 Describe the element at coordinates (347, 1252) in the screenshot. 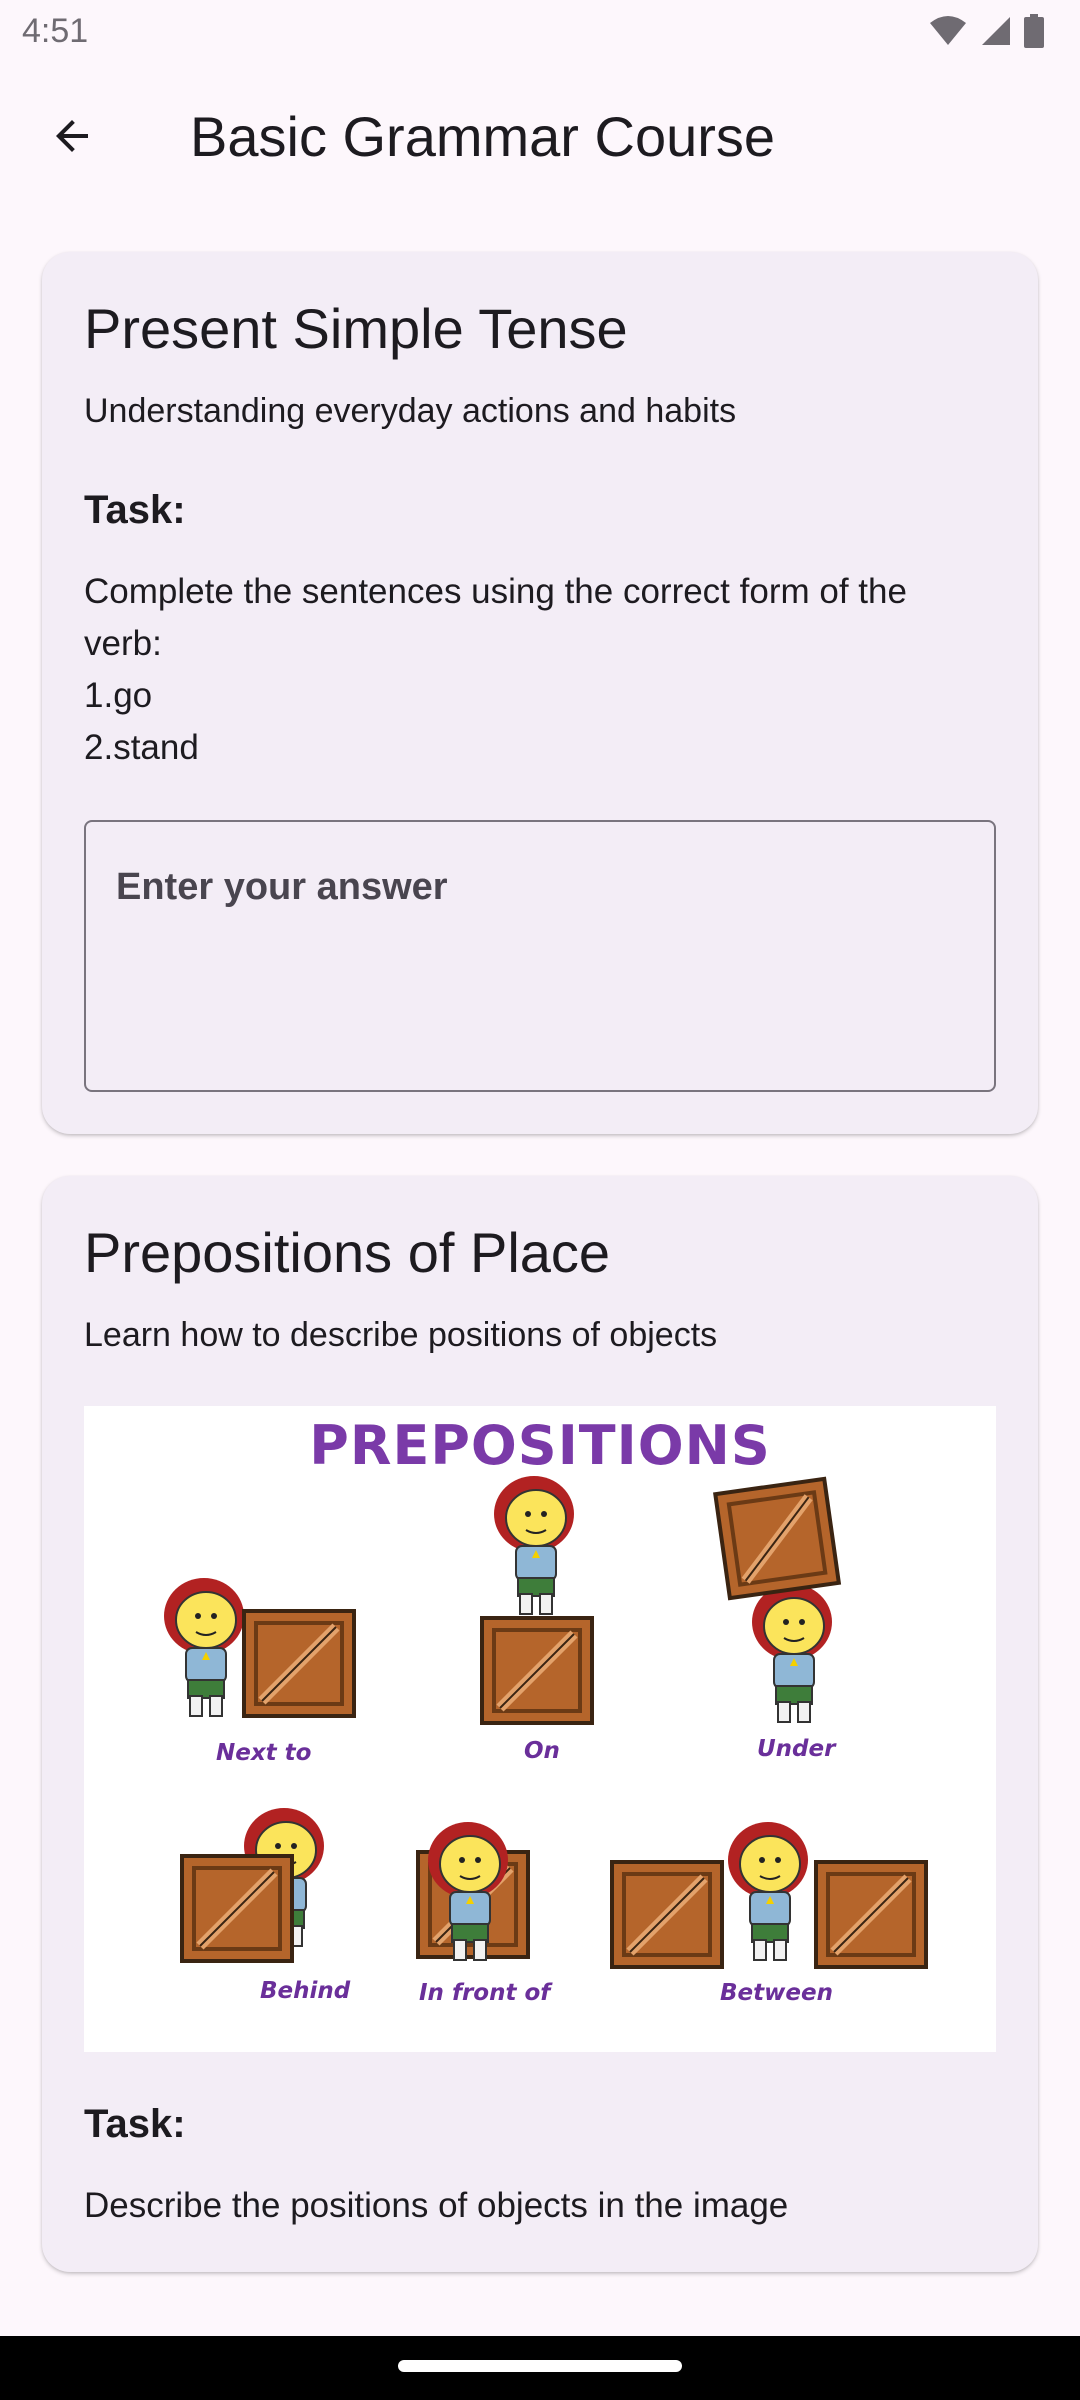

I see `lesson-title: Prepositions of Place` at that location.